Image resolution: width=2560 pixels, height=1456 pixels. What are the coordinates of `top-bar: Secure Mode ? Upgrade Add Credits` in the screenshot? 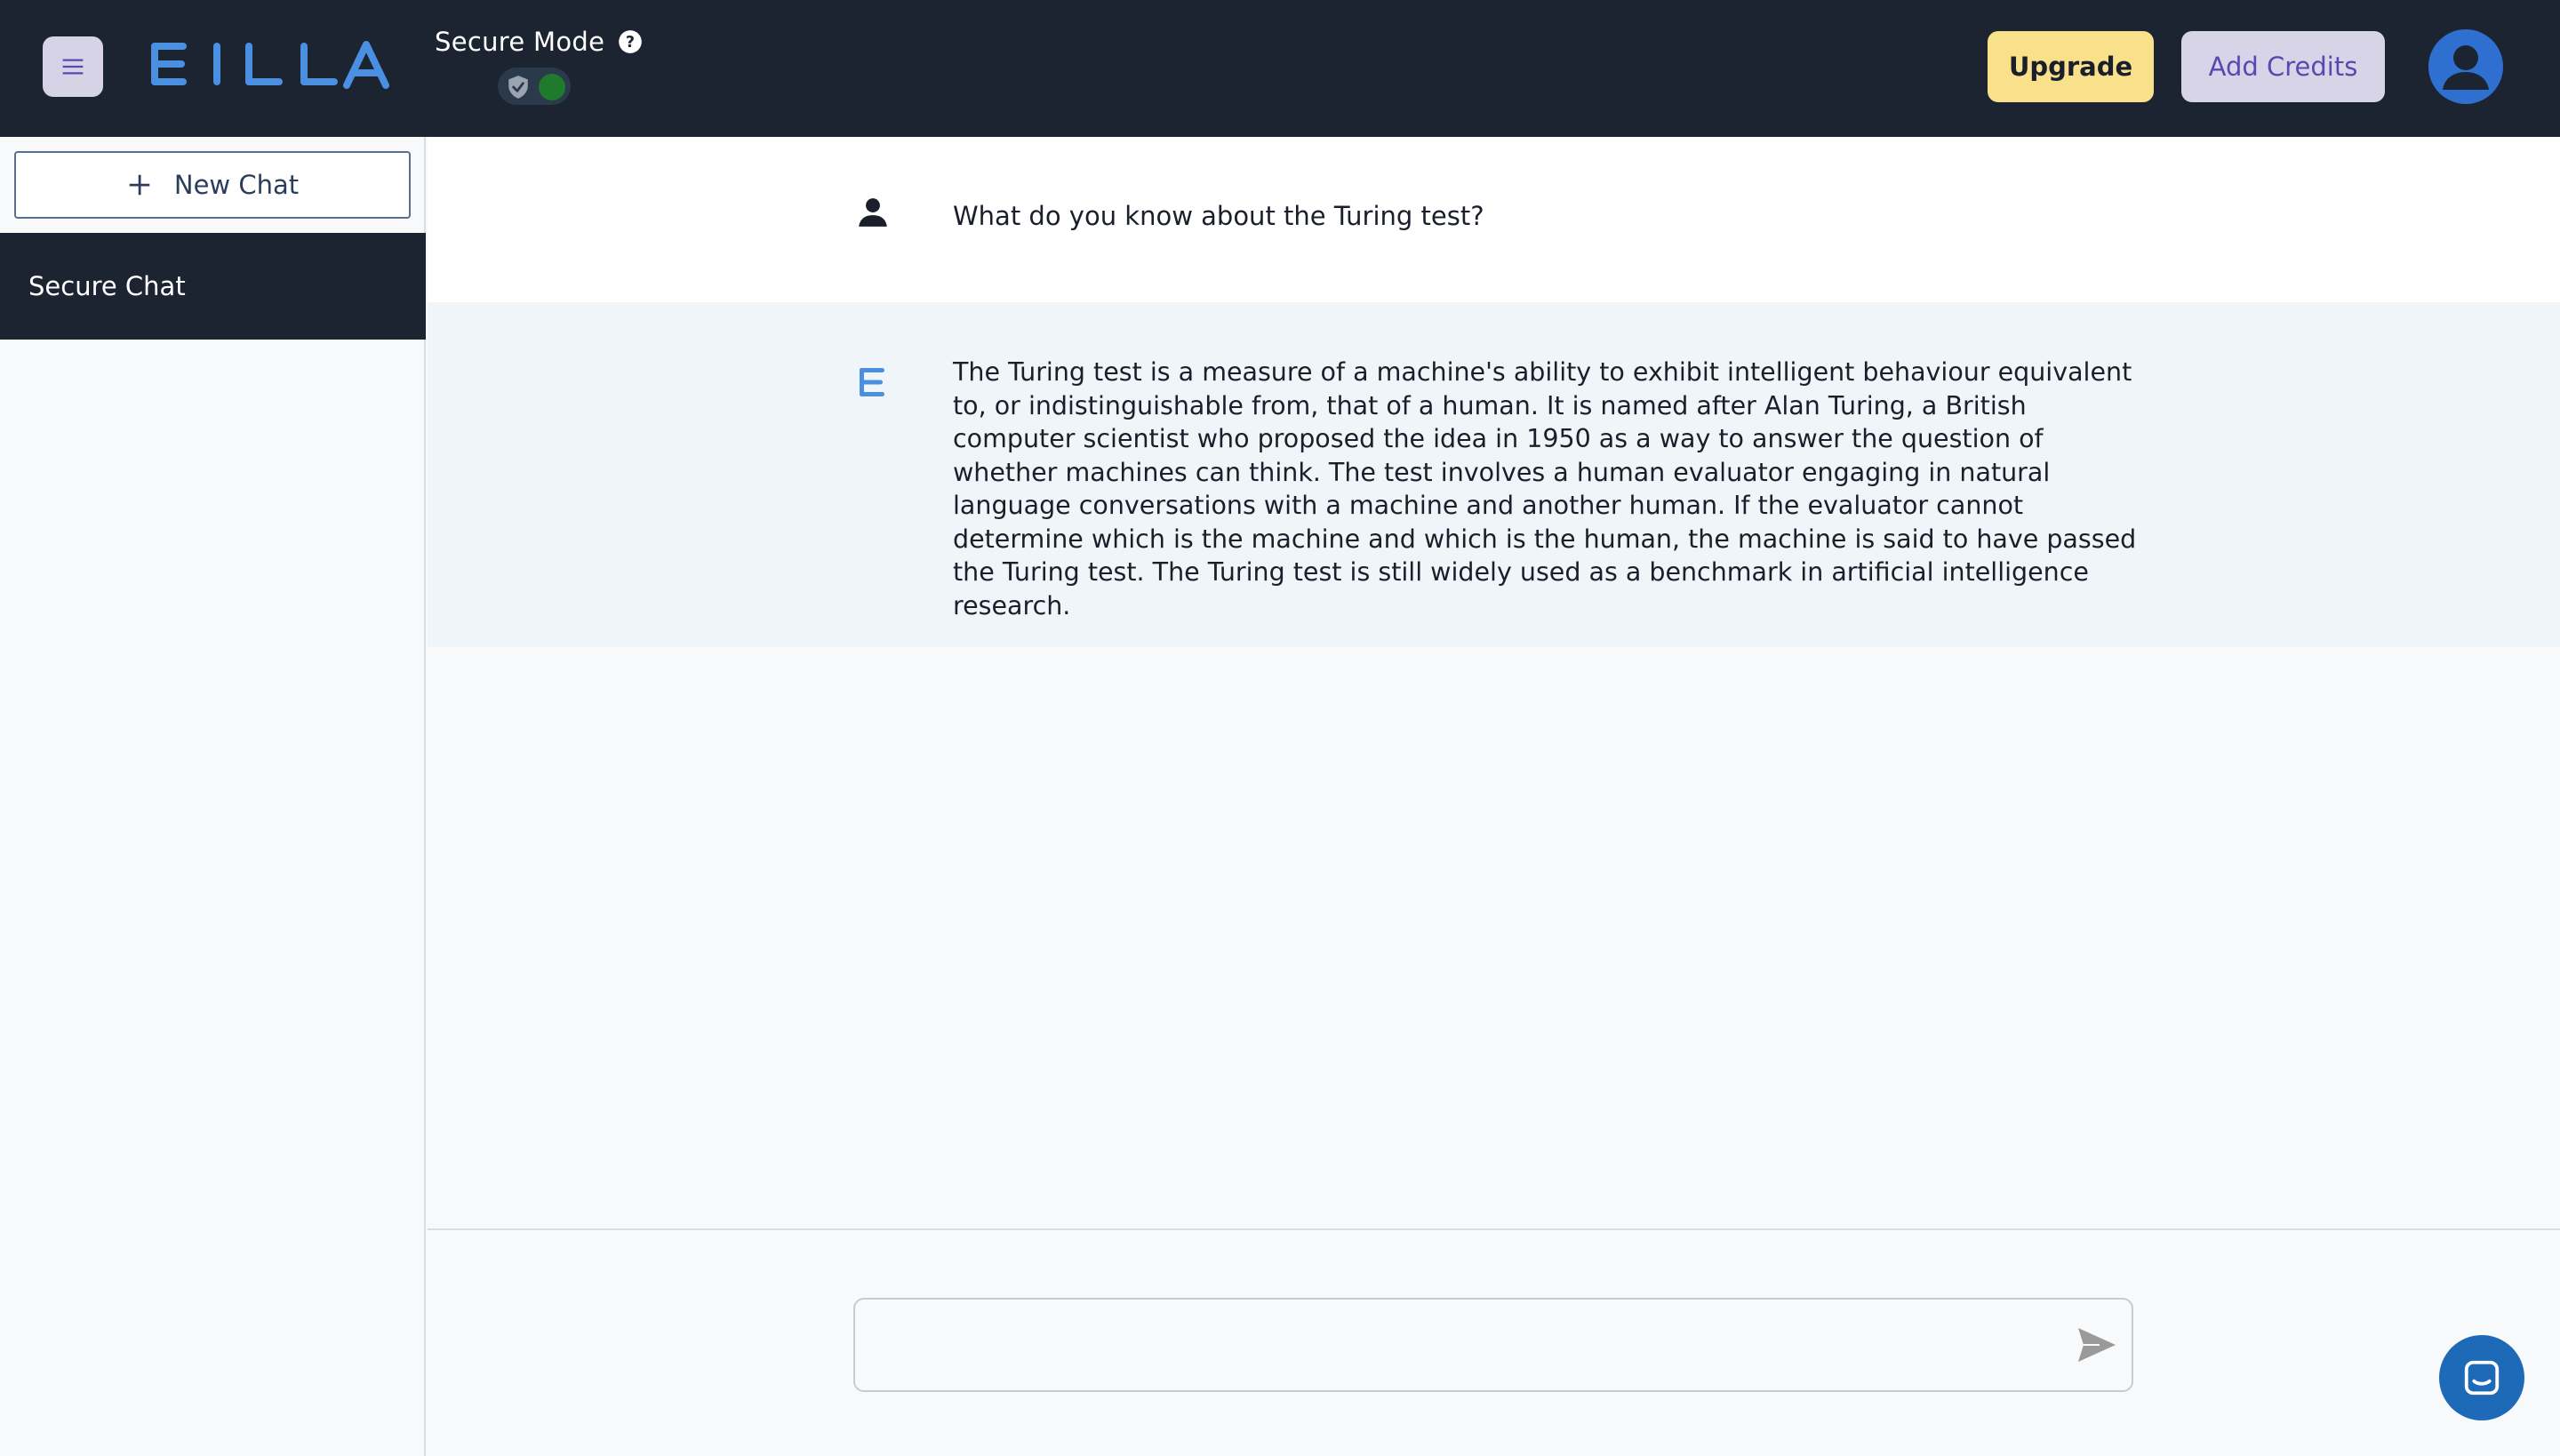 It's located at (1280, 68).